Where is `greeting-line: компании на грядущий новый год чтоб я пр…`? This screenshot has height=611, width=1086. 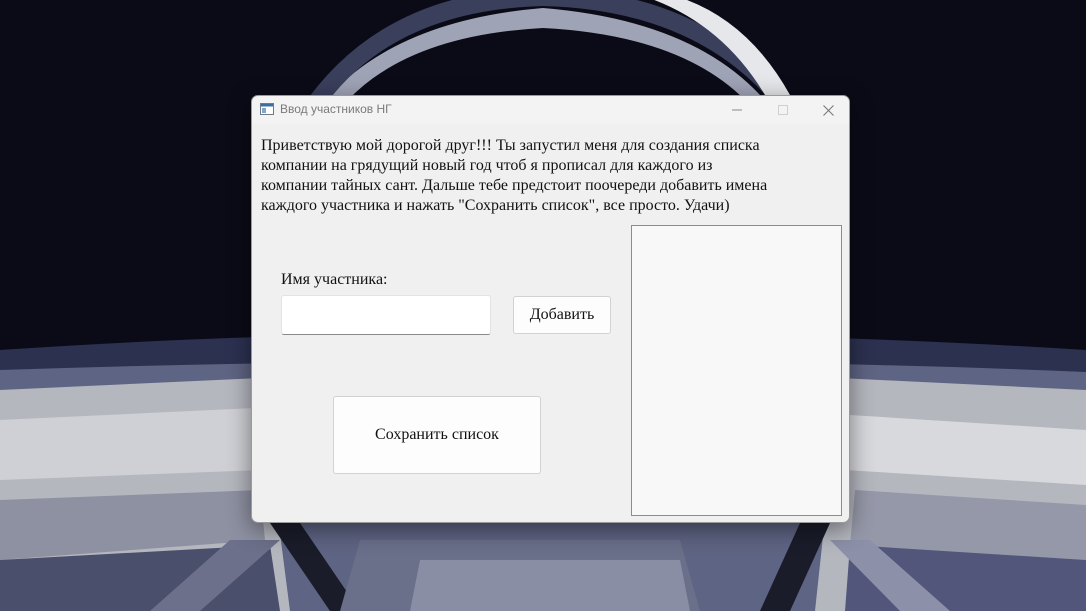 greeting-line: компании на грядущий новый год чтоб я пр… is located at coordinates (487, 165).